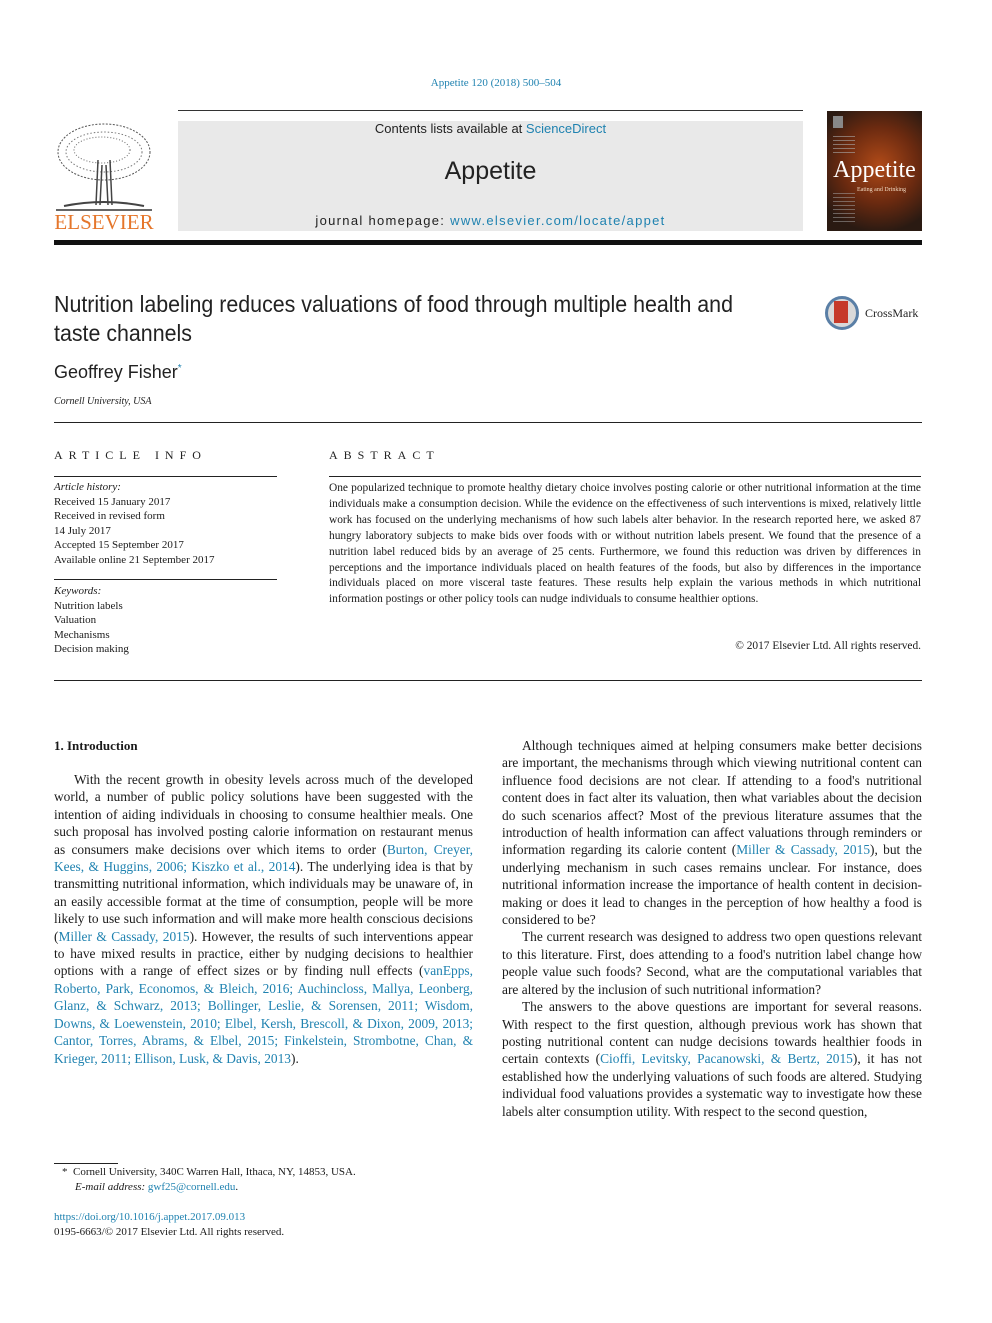 The height and width of the screenshot is (1323, 992). I want to click on cover-title: Appetite, so click(874, 170).